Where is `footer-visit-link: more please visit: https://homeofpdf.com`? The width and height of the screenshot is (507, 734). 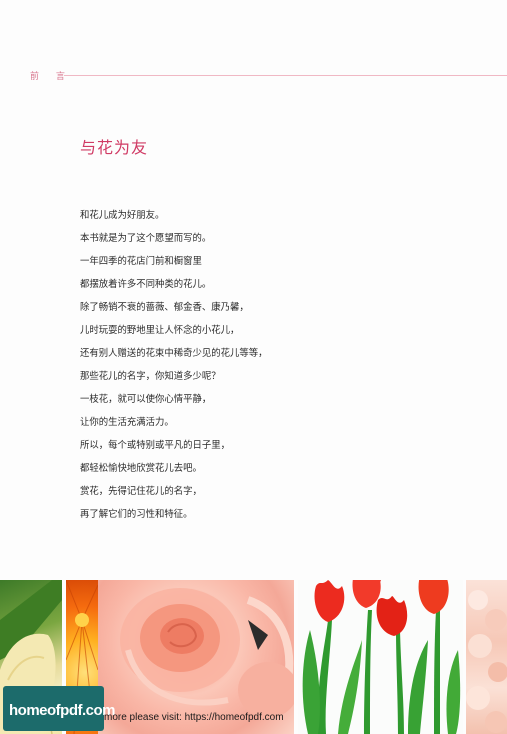
footer-visit-link: more please visit: https://homeofpdf.com is located at coordinates (194, 717).